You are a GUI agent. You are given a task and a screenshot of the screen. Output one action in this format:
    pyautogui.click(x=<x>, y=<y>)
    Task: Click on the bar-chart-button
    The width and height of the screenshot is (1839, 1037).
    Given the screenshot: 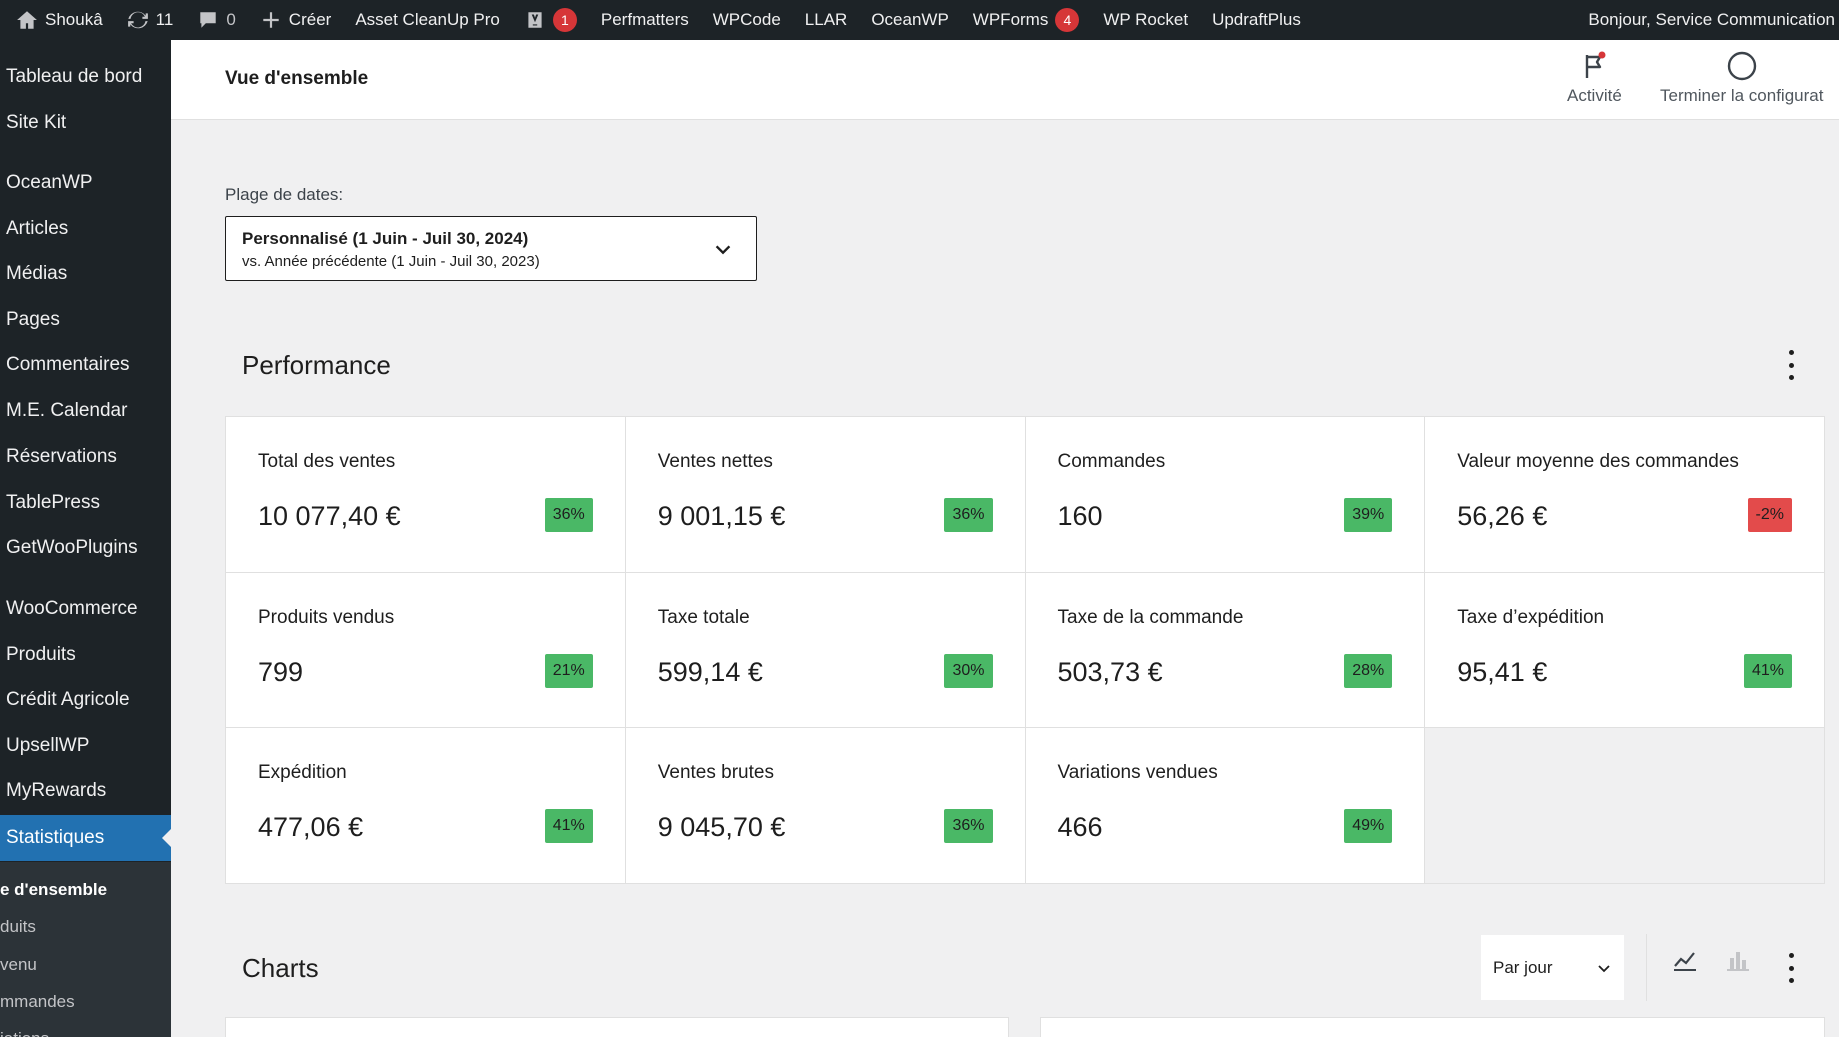 What is the action you would take?
    pyautogui.click(x=1738, y=960)
    